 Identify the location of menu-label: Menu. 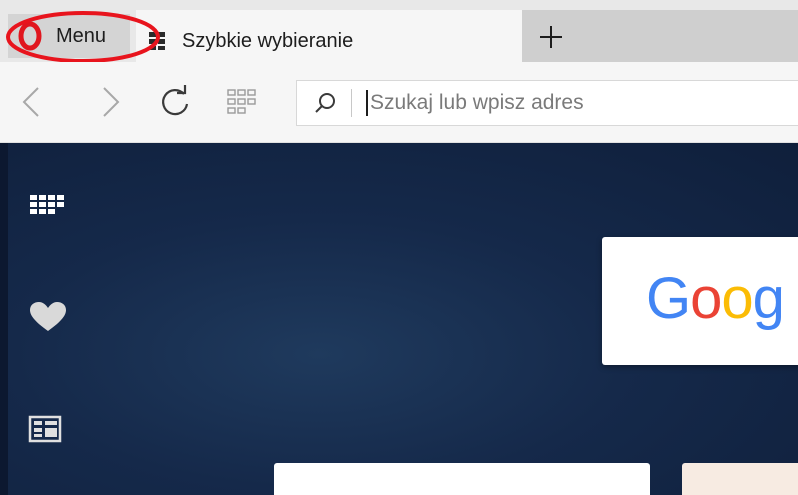
(81, 35).